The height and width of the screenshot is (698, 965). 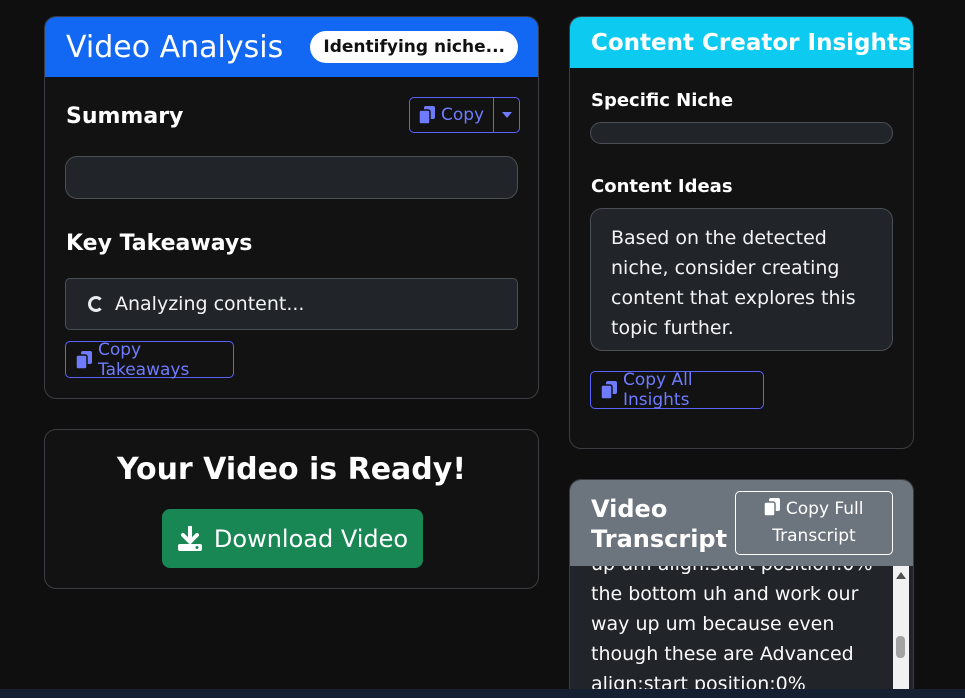 I want to click on video-ready-card: Your Video is Ready! Download Video, so click(x=291, y=509).